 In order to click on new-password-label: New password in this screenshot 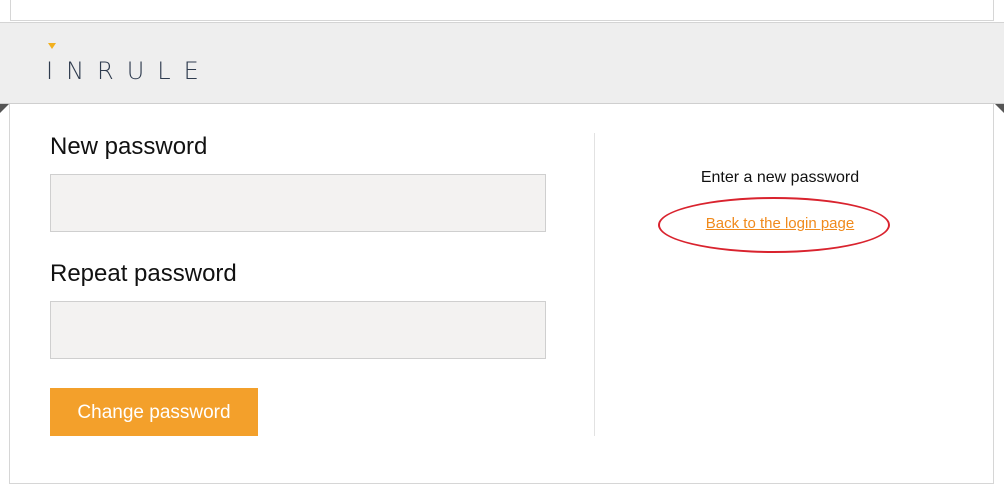, I will do `click(129, 146)`.